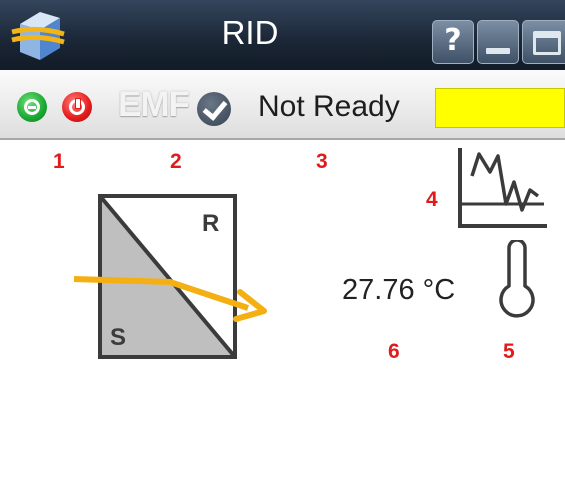  Describe the element at coordinates (509, 351) in the screenshot. I see `callout-5: 5` at that location.